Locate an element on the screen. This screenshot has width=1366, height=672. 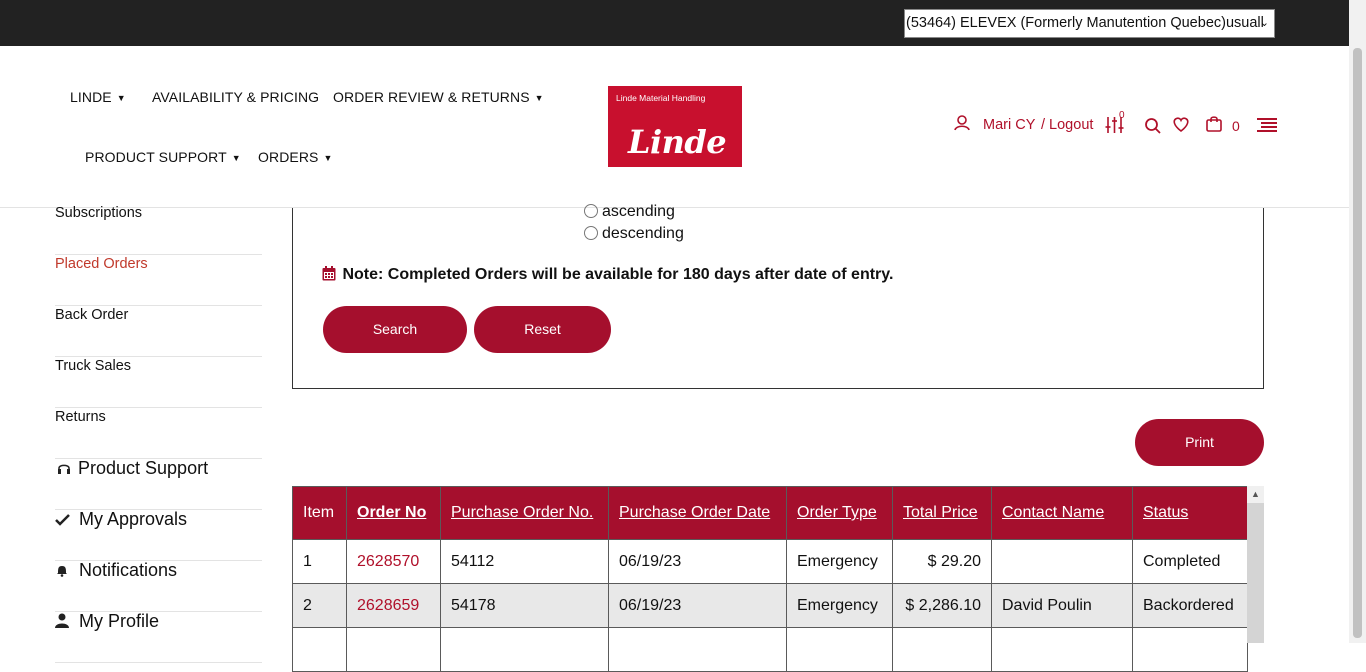
sidebar-item-notifications: Notifications is located at coordinates (158, 586).